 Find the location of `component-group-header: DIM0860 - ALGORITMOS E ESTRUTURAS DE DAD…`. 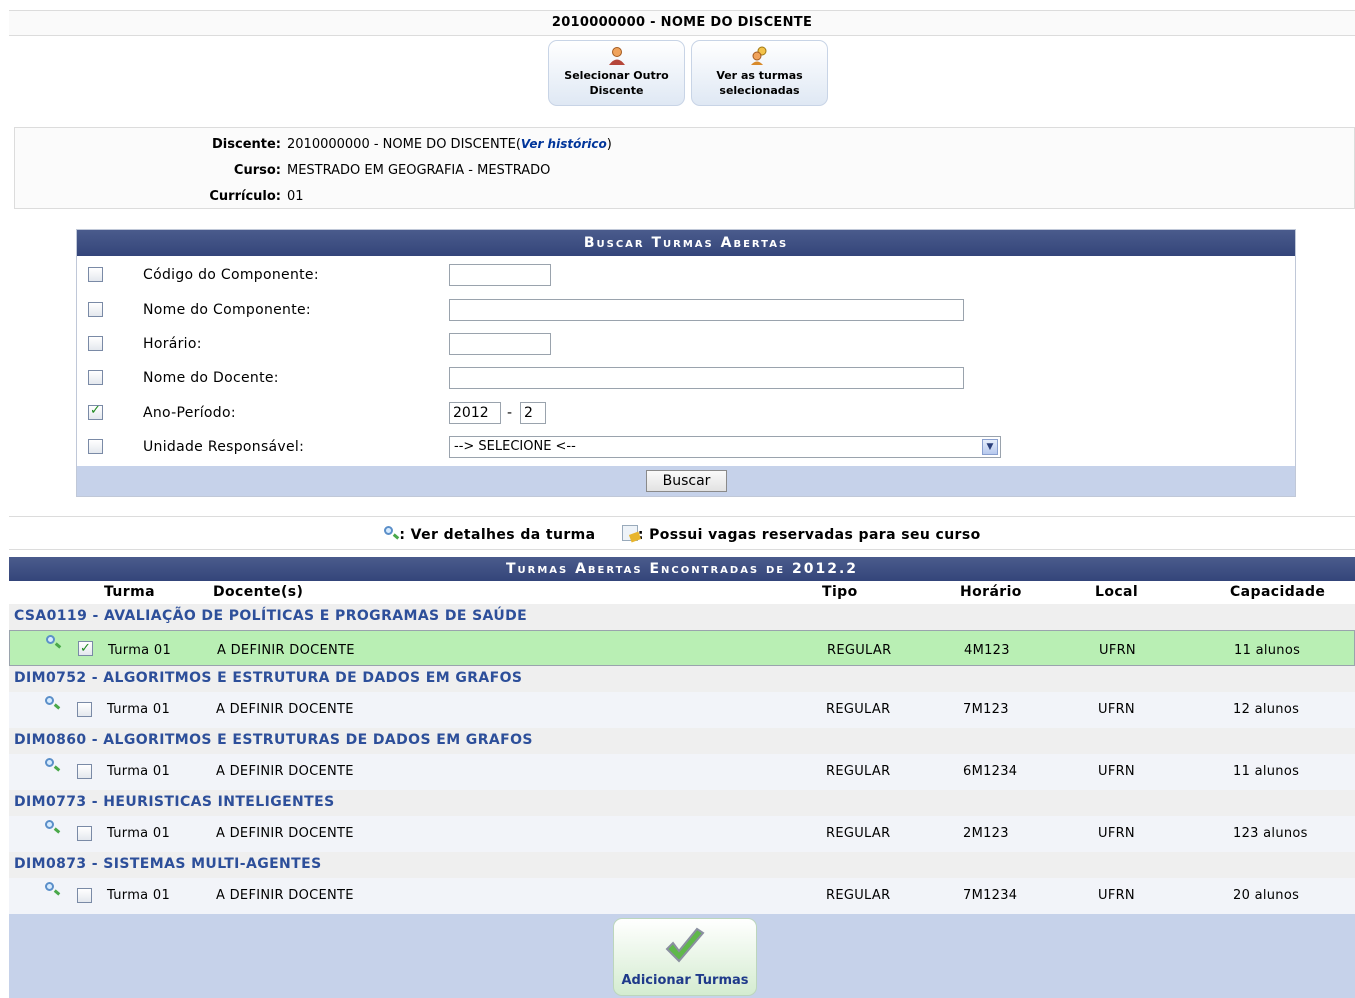

component-group-header: DIM0860 - ALGORITMOS E ESTRUTURAS DE DAD… is located at coordinates (682, 741).